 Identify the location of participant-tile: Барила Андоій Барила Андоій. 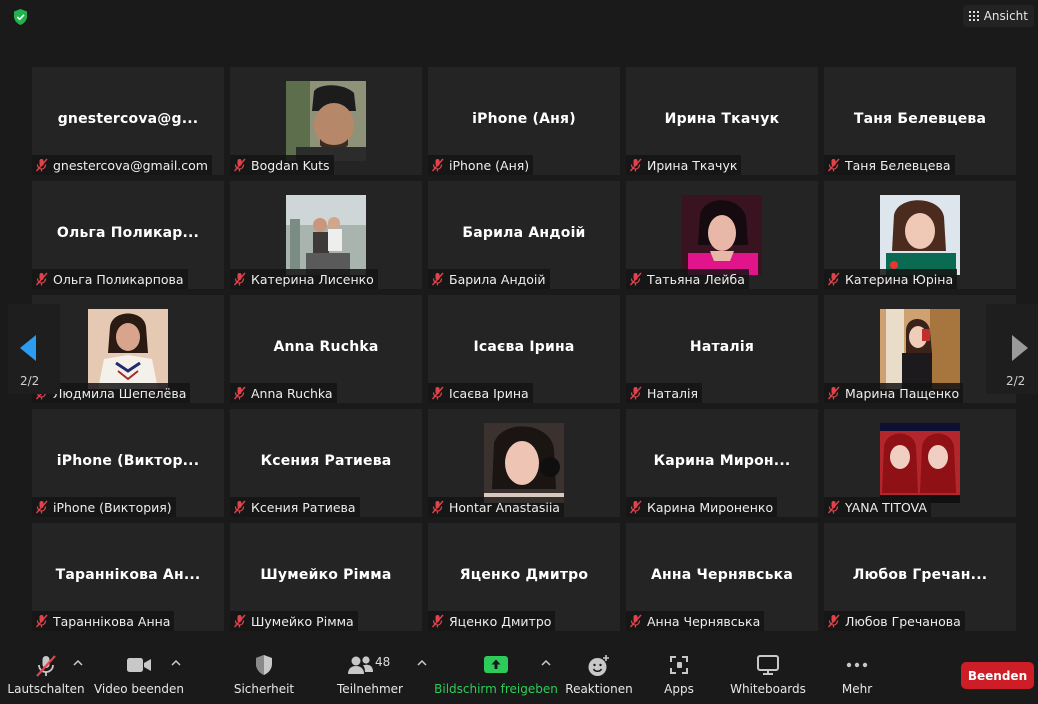
(524, 235).